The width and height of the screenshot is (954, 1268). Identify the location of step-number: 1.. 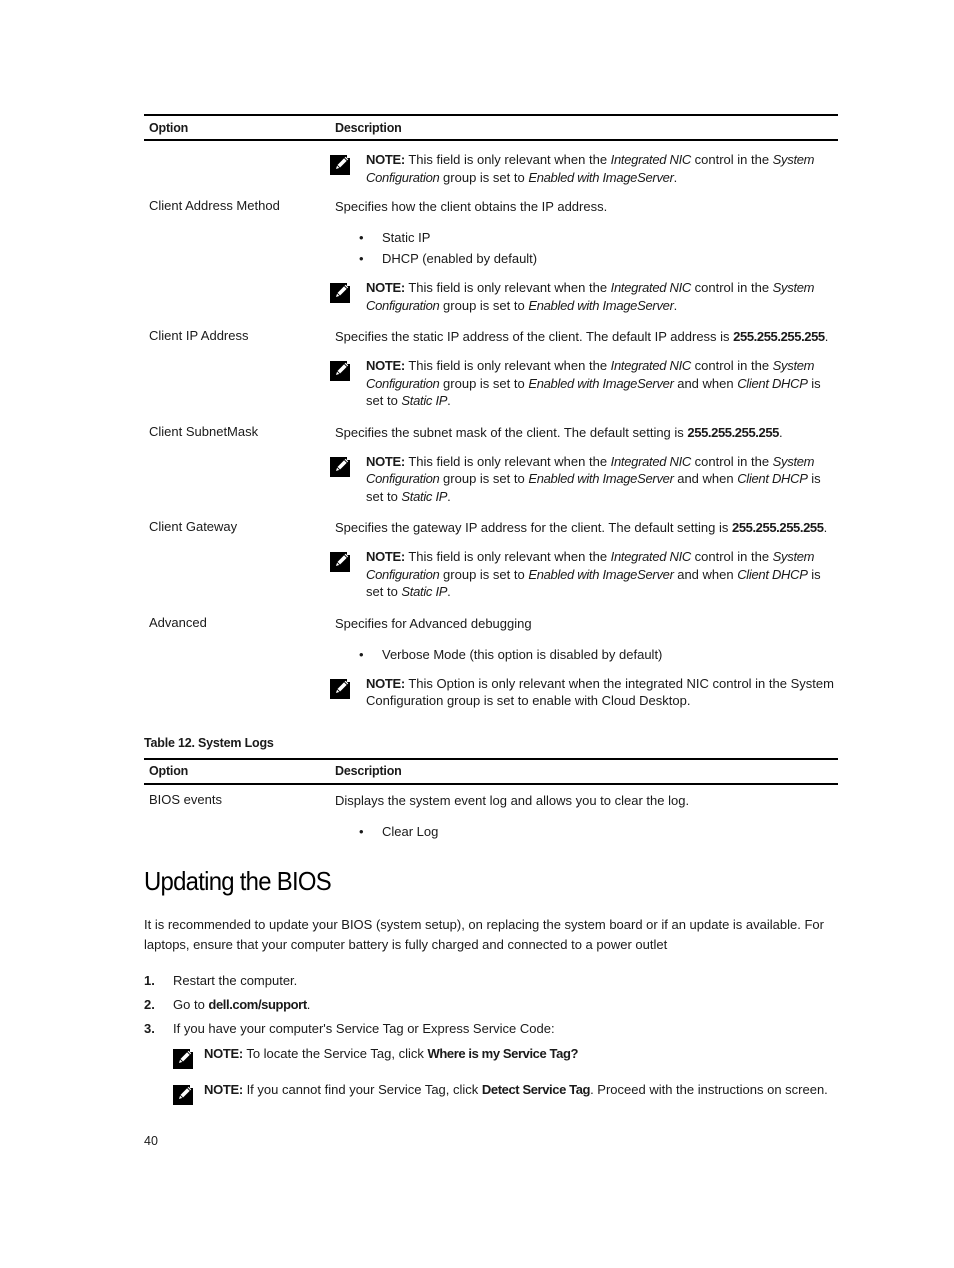
(149, 980).